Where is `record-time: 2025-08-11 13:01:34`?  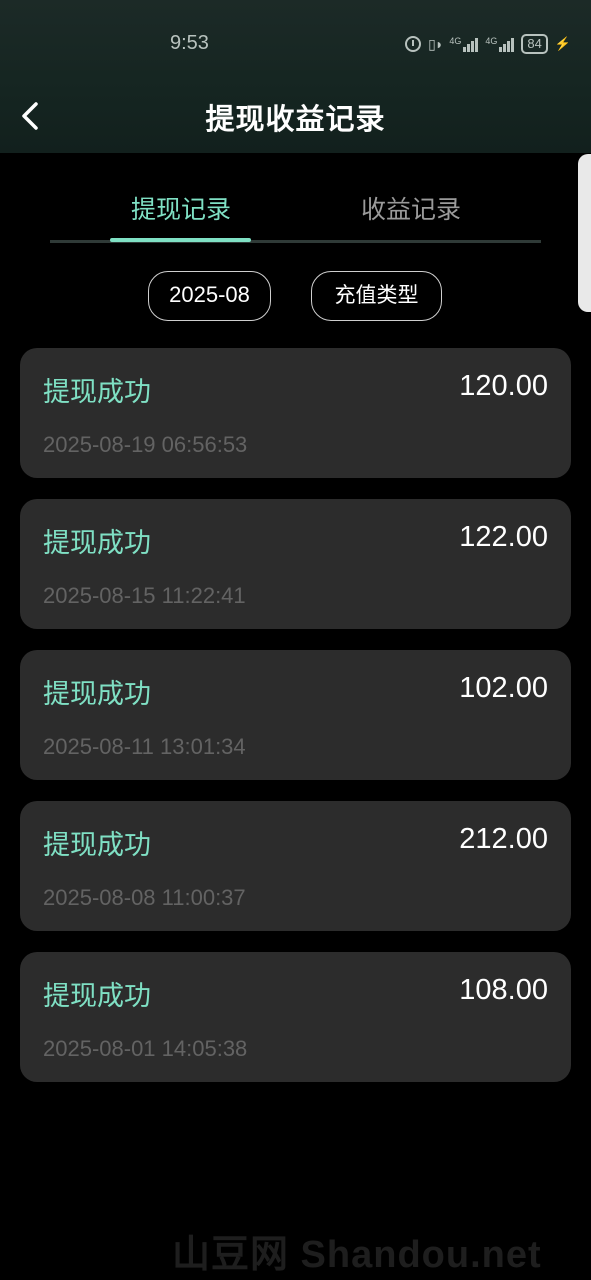
record-time: 2025-08-11 13:01:34 is located at coordinates (144, 746).